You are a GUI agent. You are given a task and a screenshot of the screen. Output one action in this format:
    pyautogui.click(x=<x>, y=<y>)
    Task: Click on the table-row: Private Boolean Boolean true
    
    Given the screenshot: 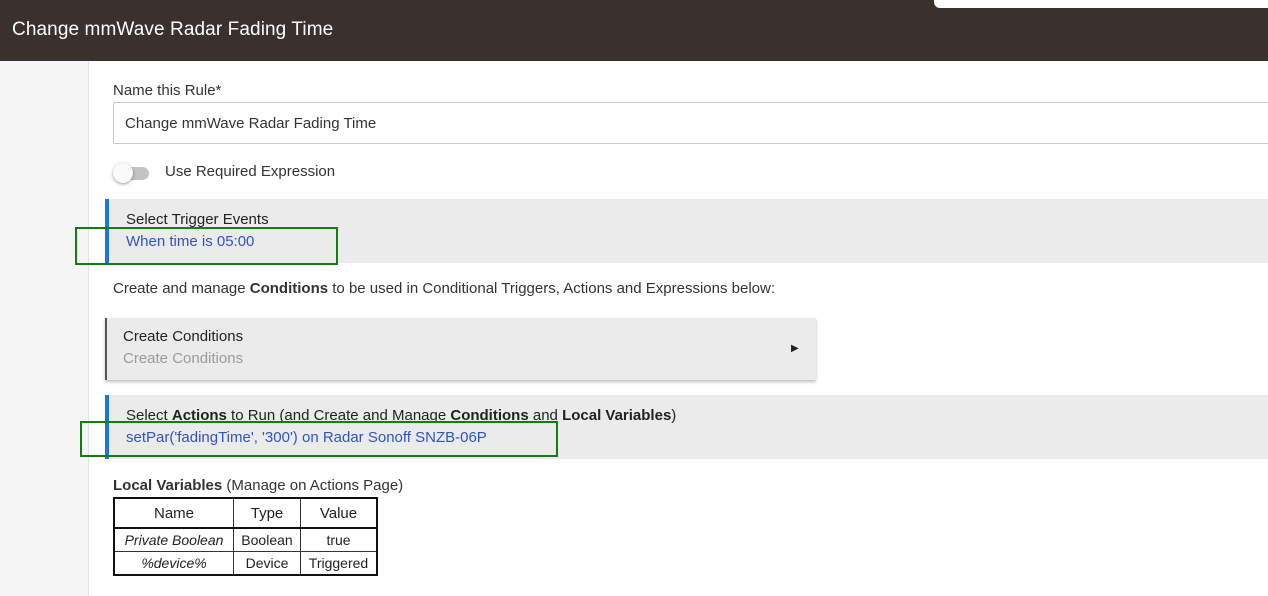 What is the action you would take?
    pyautogui.click(x=245, y=539)
    